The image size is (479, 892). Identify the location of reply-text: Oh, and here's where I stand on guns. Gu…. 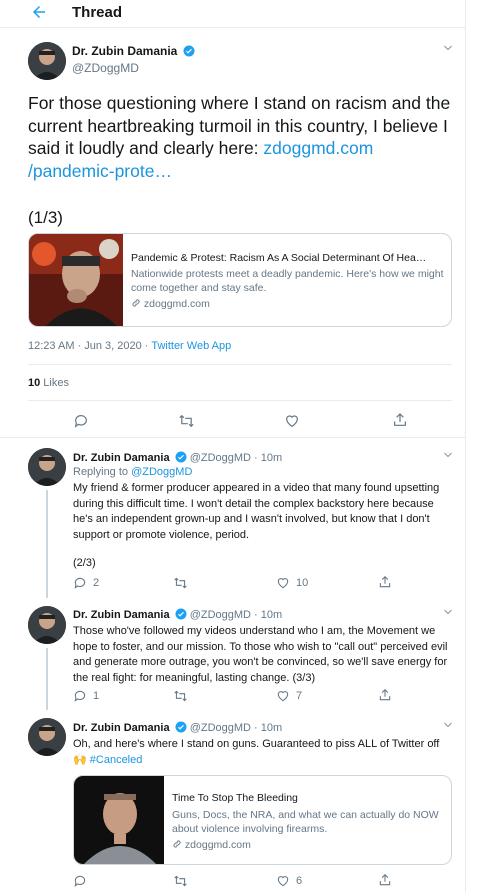
(262, 752).